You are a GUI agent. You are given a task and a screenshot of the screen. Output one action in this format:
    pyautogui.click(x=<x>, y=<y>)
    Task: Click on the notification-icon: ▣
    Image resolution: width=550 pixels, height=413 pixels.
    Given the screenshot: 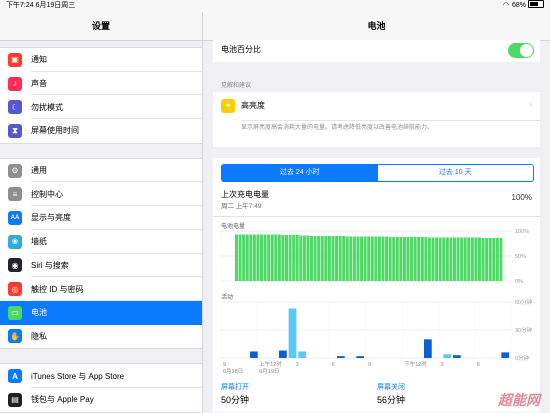 What is the action you would take?
    pyautogui.click(x=15, y=59)
    